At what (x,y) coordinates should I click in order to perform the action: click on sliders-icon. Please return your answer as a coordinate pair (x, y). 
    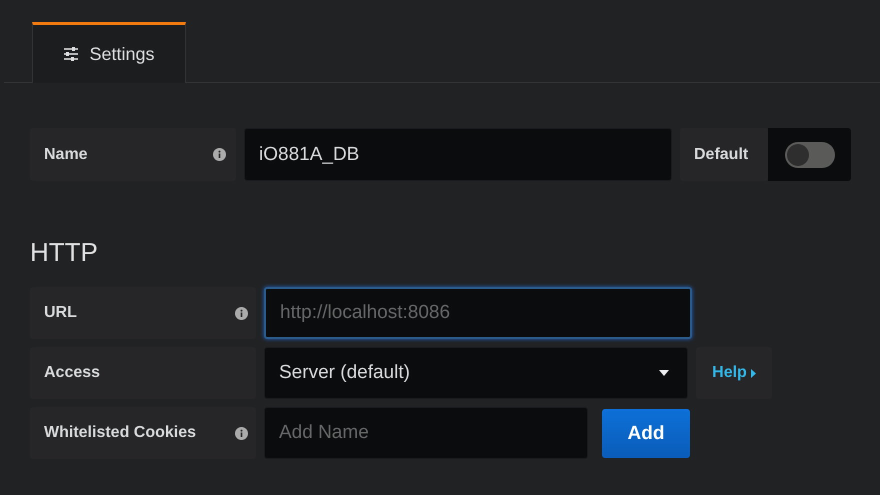
    Looking at the image, I should click on (71, 54).